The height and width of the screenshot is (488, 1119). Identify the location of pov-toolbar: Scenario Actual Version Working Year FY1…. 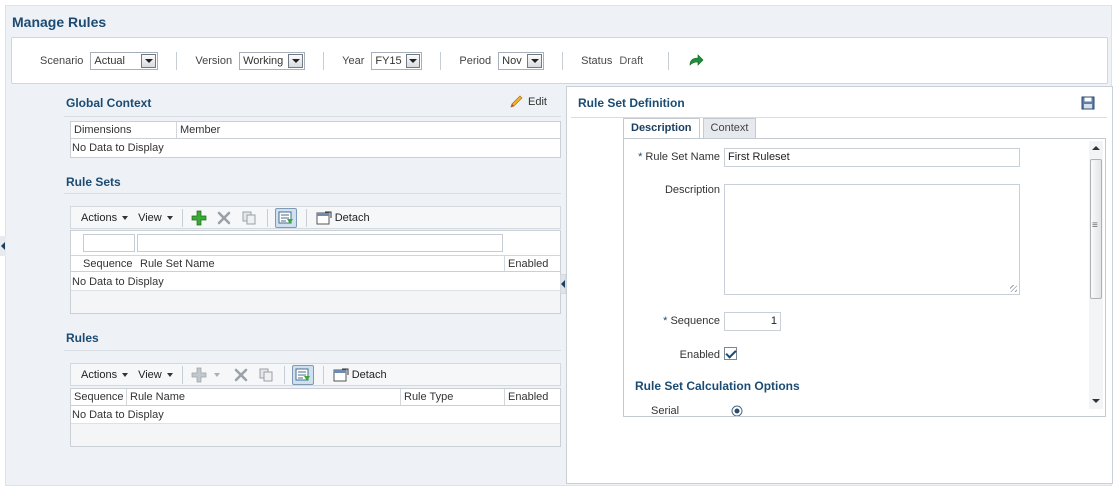
(559, 60).